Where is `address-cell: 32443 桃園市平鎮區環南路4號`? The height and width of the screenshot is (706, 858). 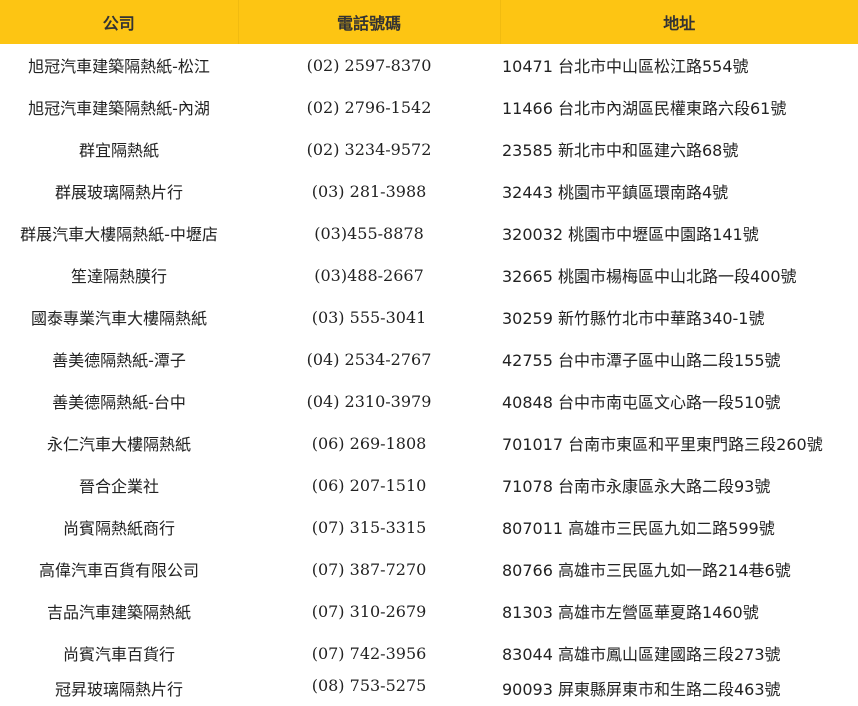 address-cell: 32443 桃園市平鎮區環南路4號 is located at coordinates (615, 192).